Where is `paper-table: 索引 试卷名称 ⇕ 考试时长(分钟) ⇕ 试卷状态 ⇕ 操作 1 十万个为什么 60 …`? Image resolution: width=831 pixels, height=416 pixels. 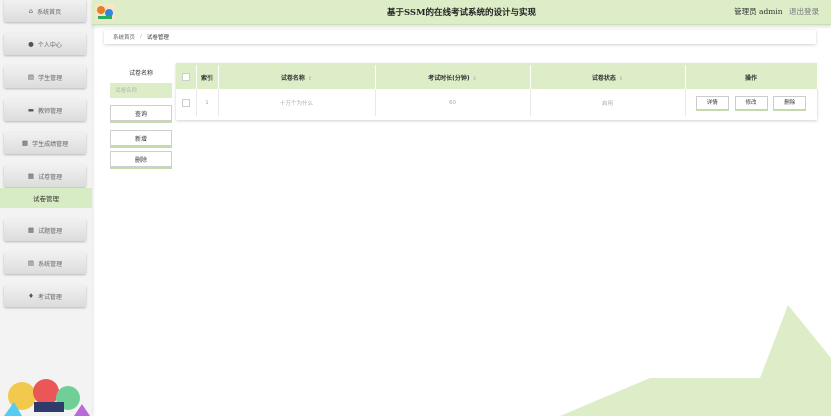
paper-table: 索引 试卷名称 ⇕ 考试时长(分钟) ⇕ 试卷状态 ⇕ 操作 1 十万个为什么 60 … is located at coordinates (497, 91).